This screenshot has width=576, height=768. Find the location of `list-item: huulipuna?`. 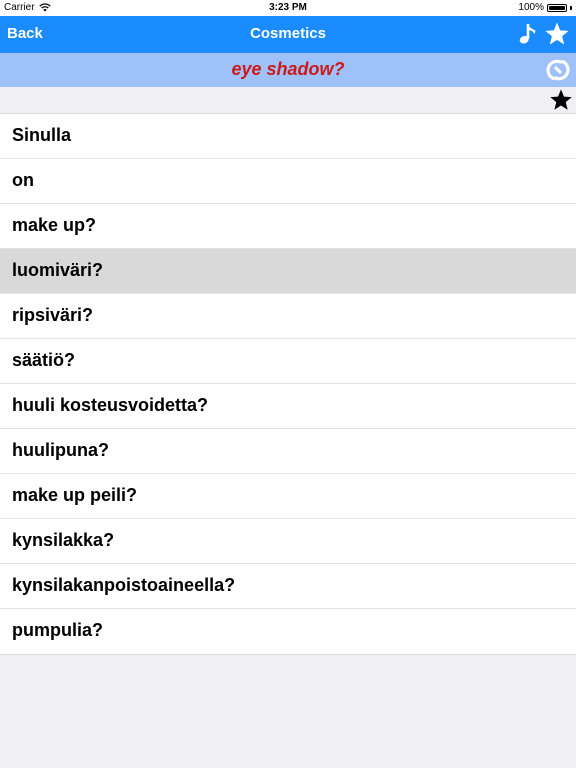

list-item: huulipuna? is located at coordinates (288, 451).